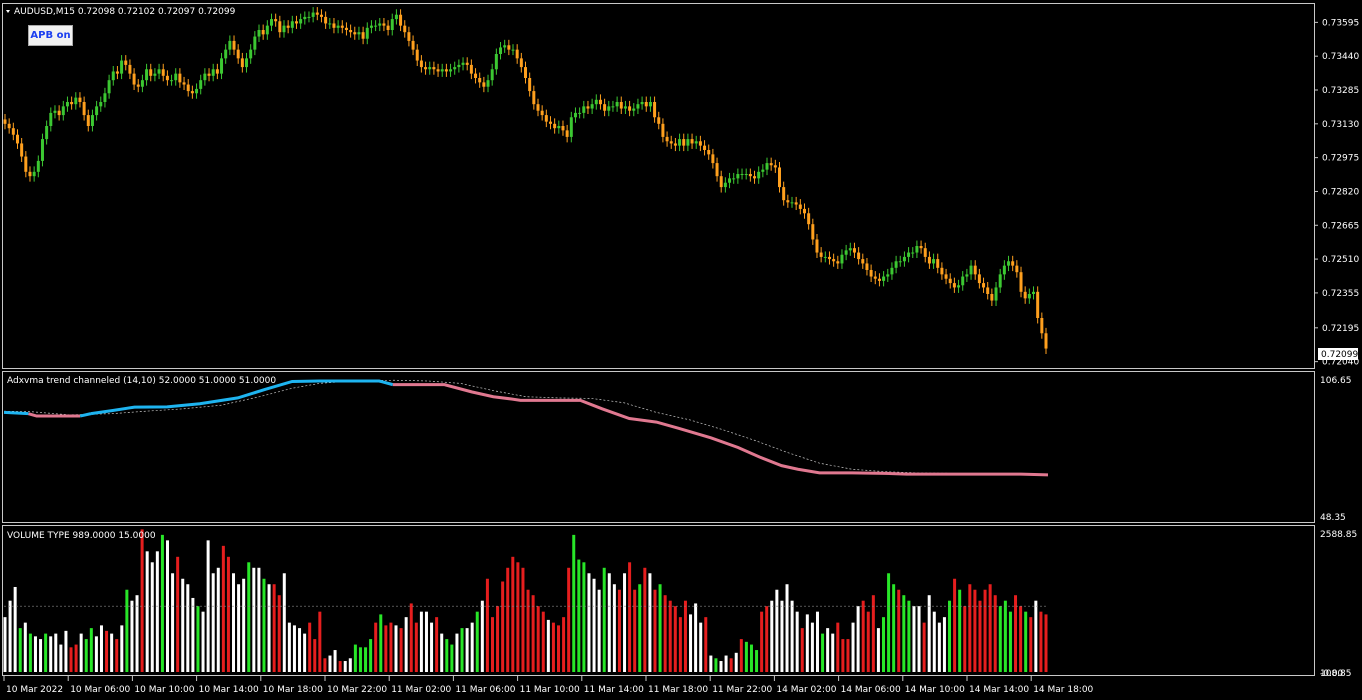  Describe the element at coordinates (357, 690) in the screenshot. I see `time-tick-label: 10 Mar 22:00` at that location.